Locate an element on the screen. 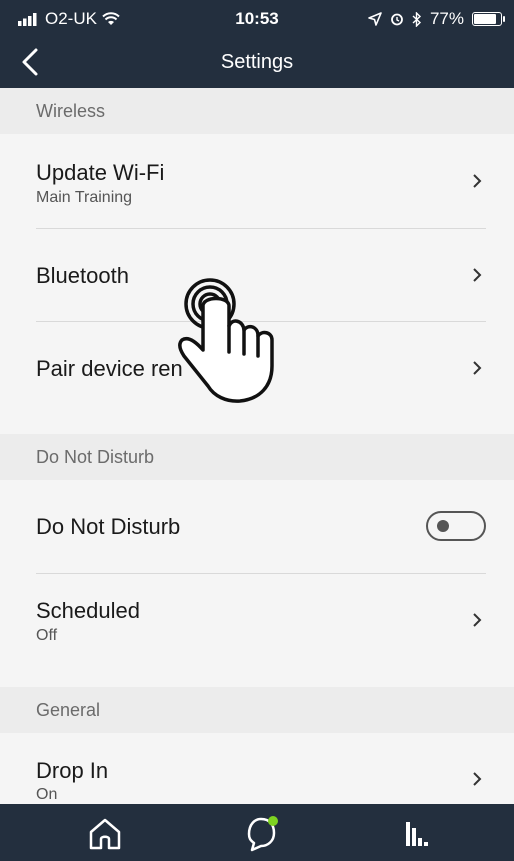 The width and height of the screenshot is (514, 861). home-icon is located at coordinates (105, 833).